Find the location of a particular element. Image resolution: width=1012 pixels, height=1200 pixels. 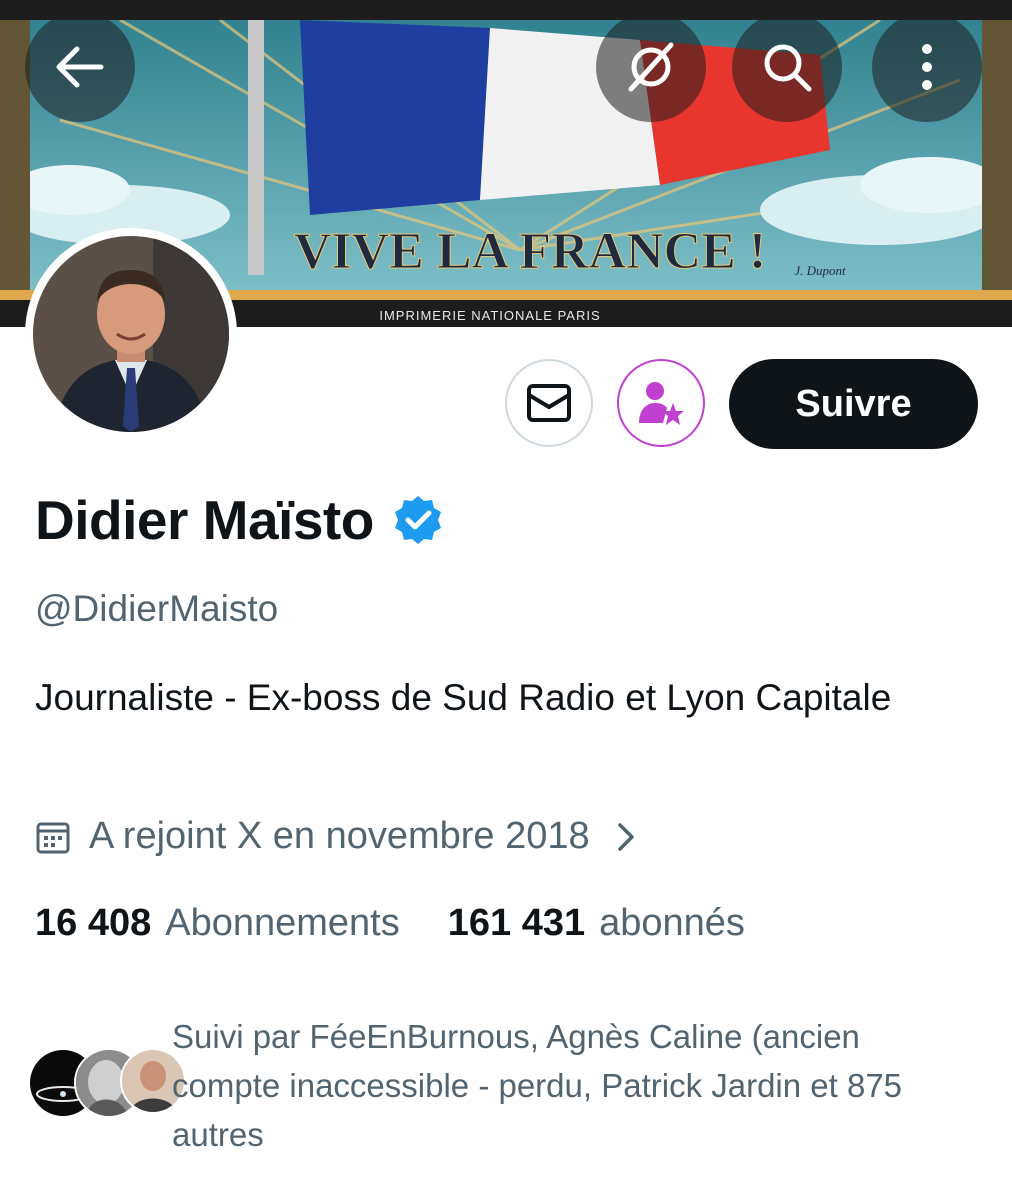

banner-headline: VIVE LA FRANCE ! is located at coordinates (530, 251).